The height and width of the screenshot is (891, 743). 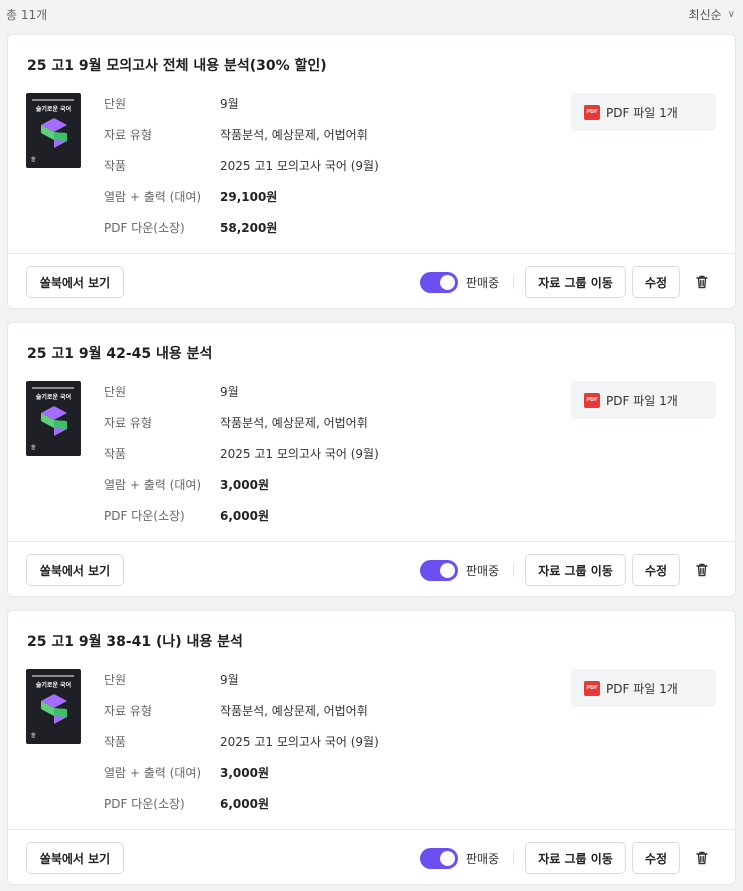 What do you see at coordinates (371, 14) in the screenshot?
I see `list-header: 총 11개 최신순 ∨` at bounding box center [371, 14].